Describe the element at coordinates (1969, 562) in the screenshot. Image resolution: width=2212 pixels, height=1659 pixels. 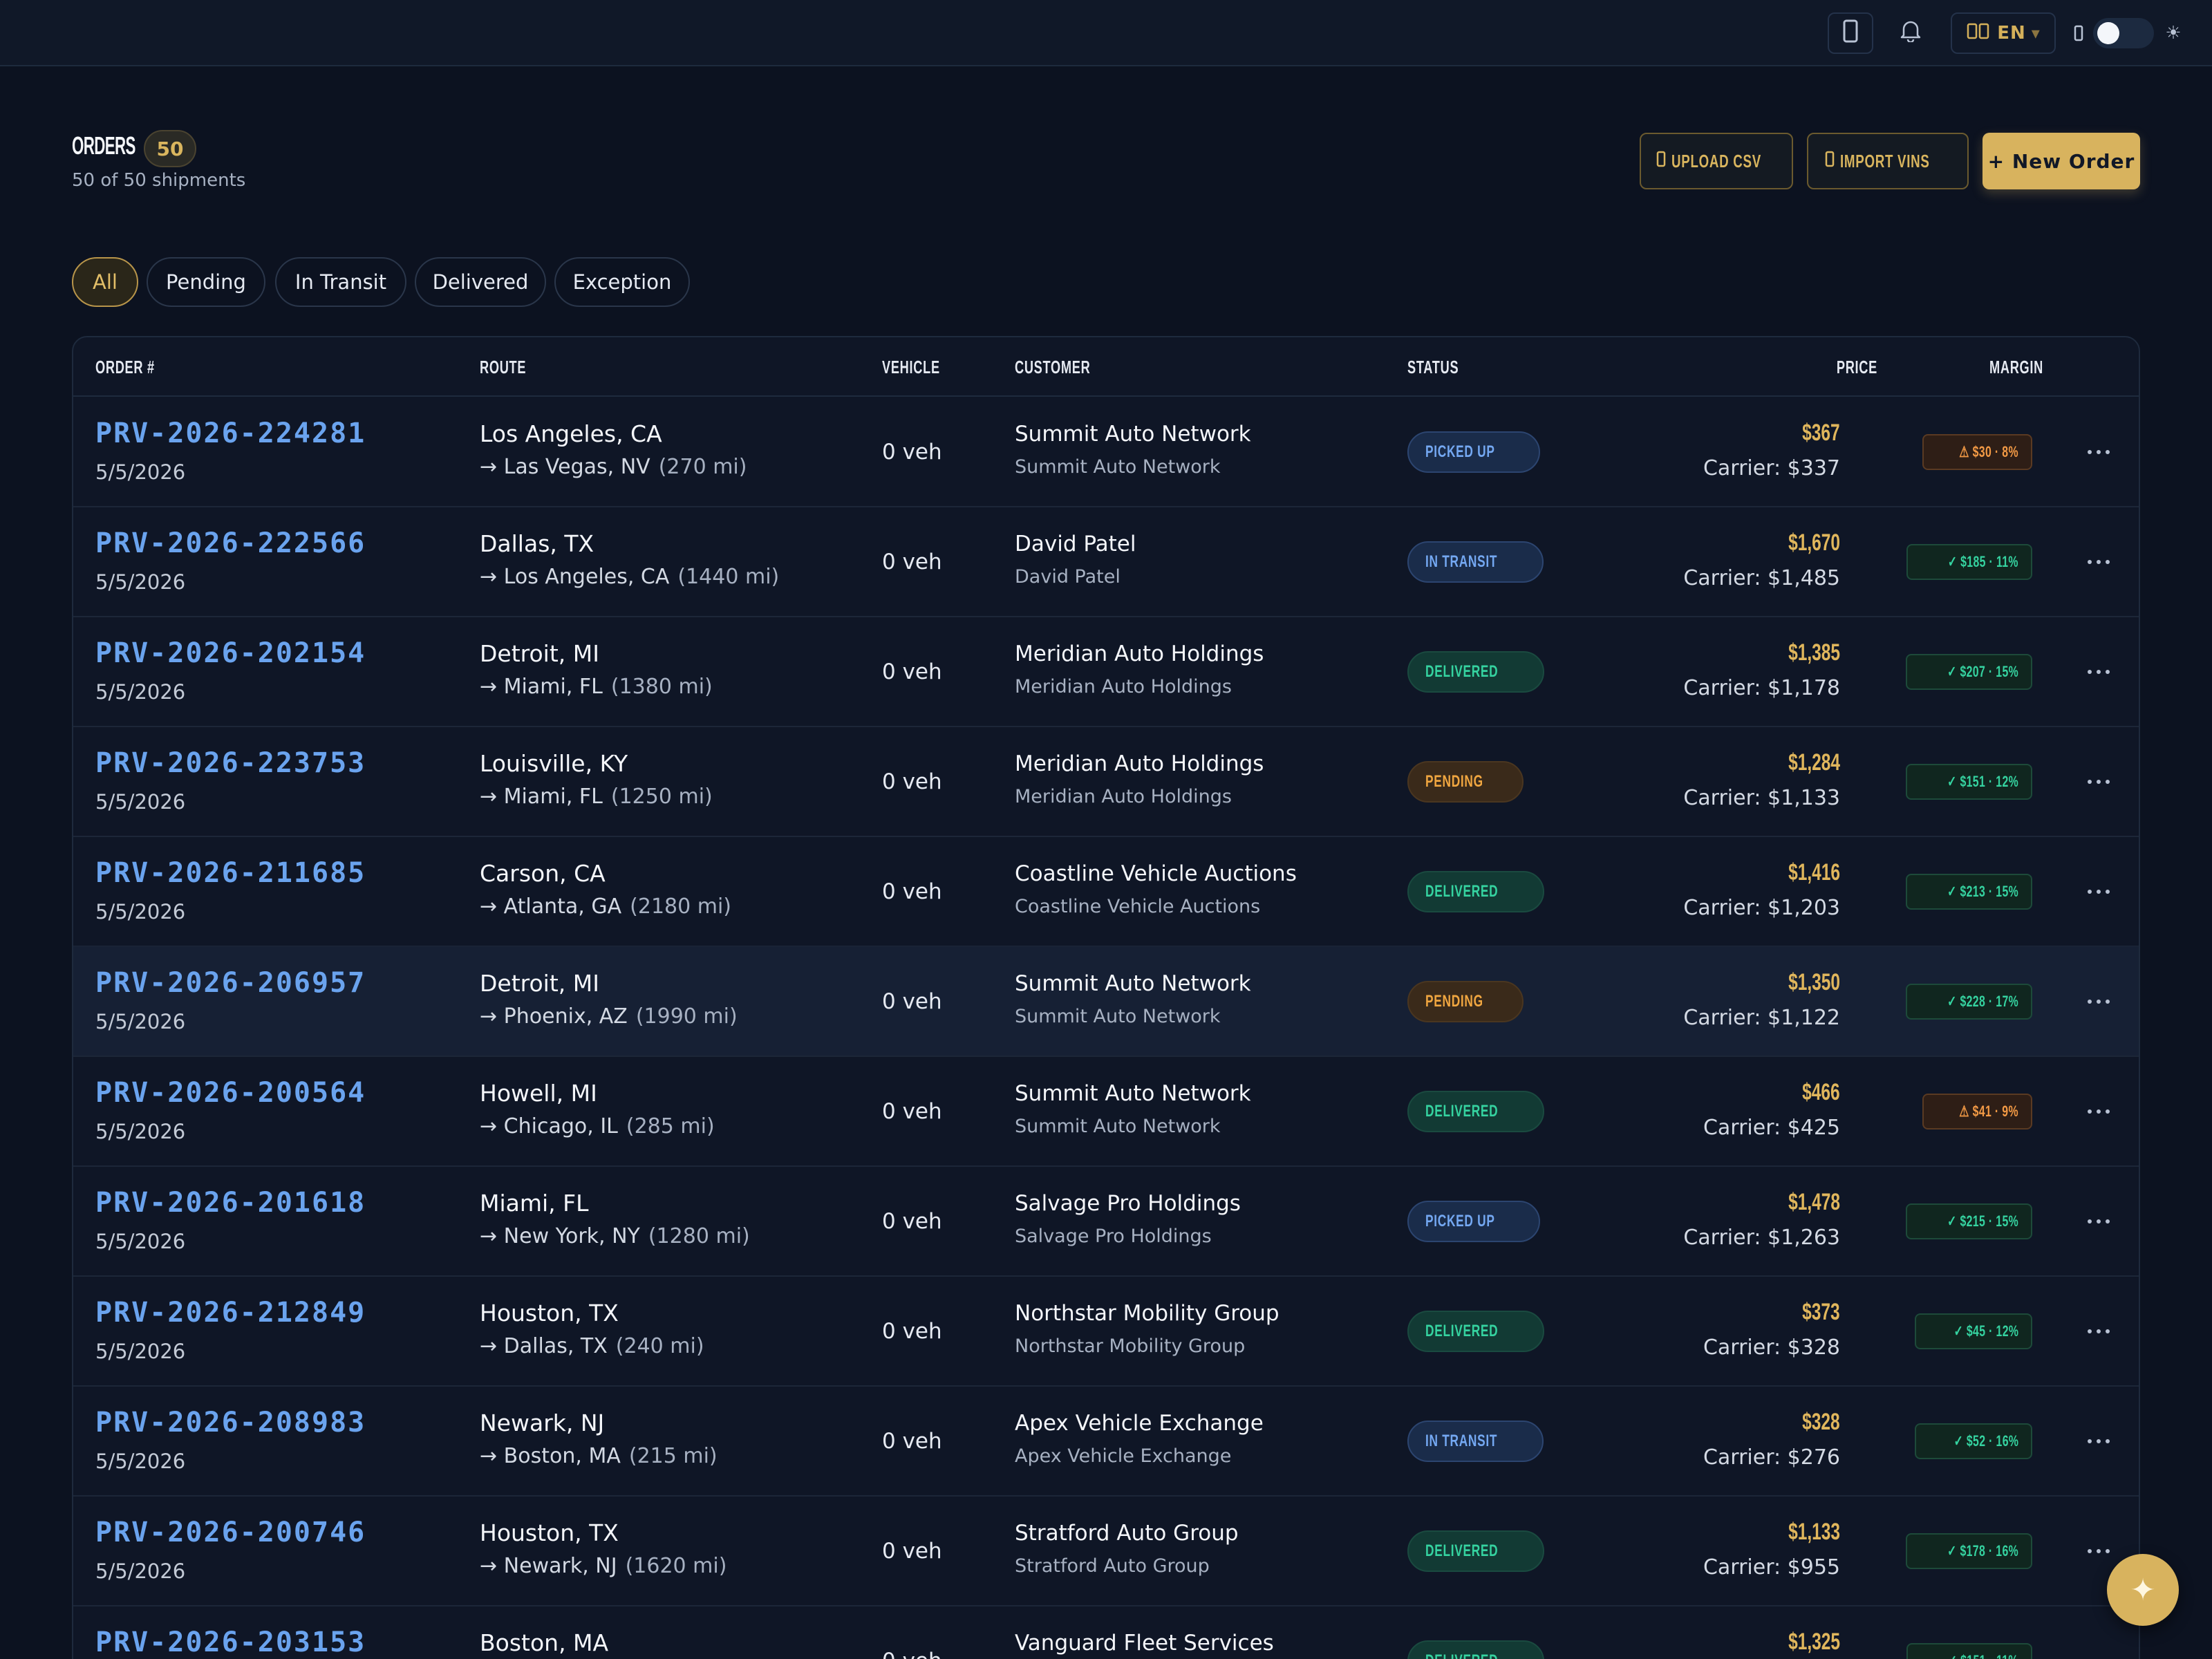
I see `margin-badge: ✓ $185 · 11%` at that location.